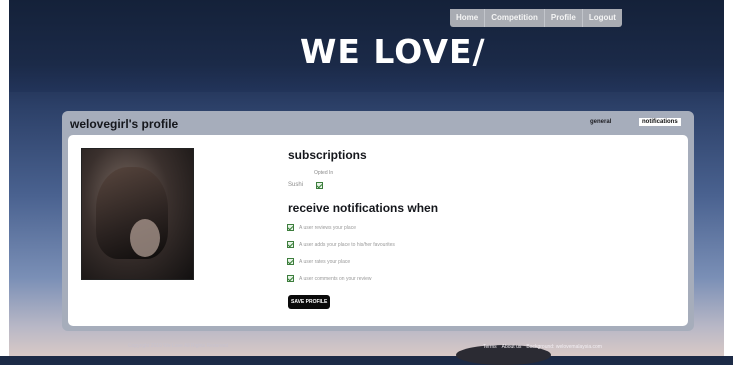  What do you see at coordinates (137, 214) in the screenshot?
I see `avatar` at bounding box center [137, 214].